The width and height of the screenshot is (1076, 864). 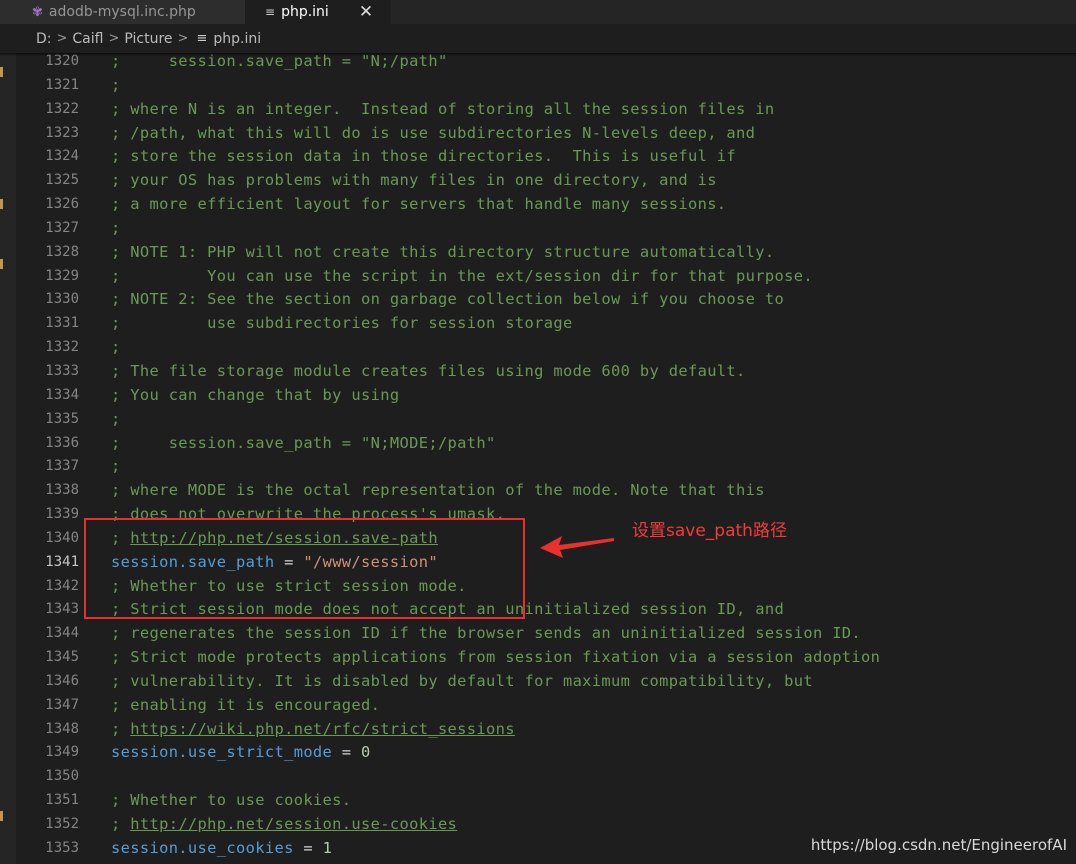 I want to click on line-number: 1327, so click(x=62, y=227).